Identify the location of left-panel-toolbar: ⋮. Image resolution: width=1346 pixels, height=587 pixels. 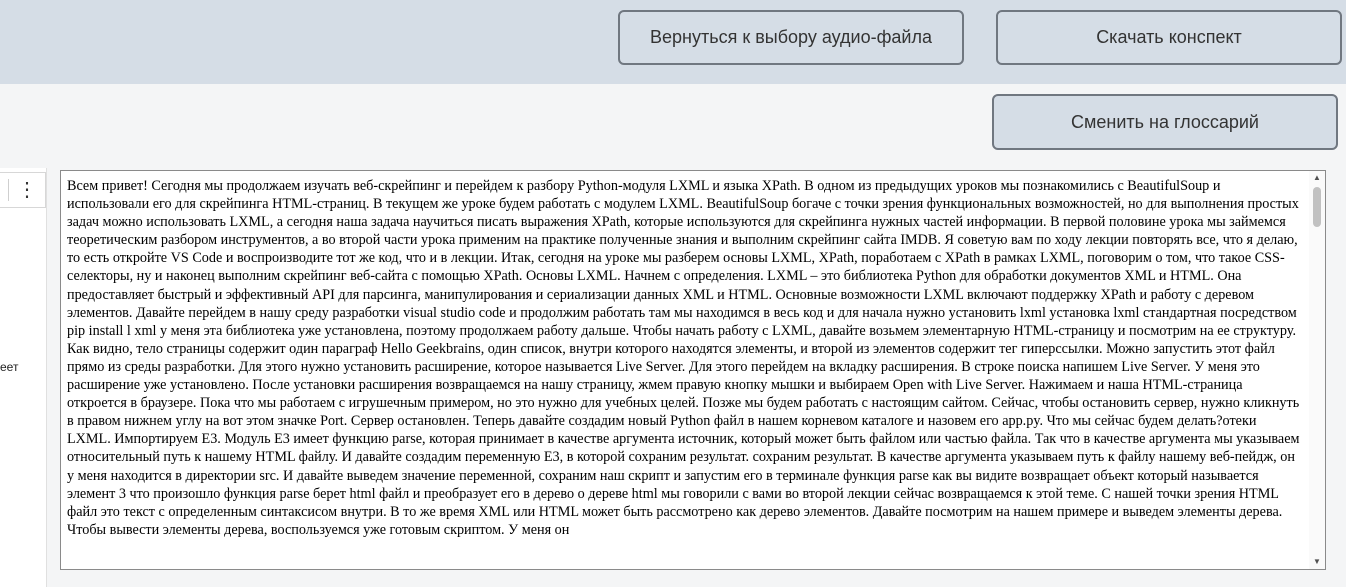
(23, 190).